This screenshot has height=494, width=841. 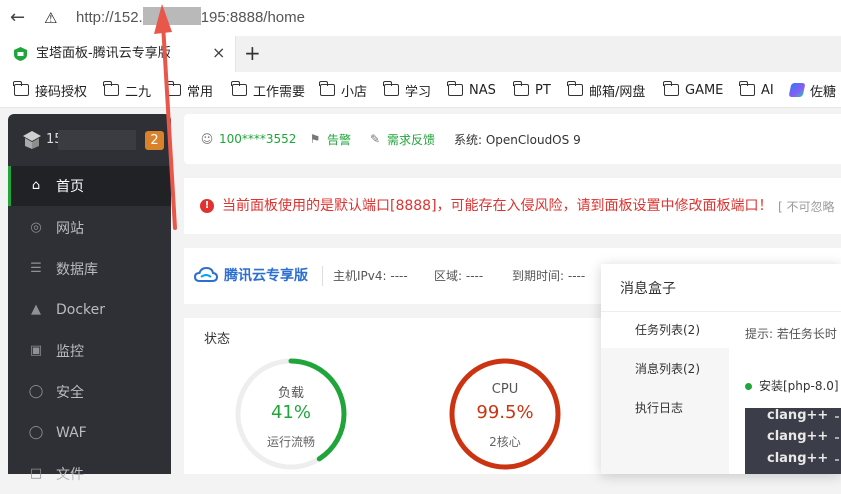 What do you see at coordinates (36, 309) in the screenshot?
I see `docker-icon: ▲` at bounding box center [36, 309].